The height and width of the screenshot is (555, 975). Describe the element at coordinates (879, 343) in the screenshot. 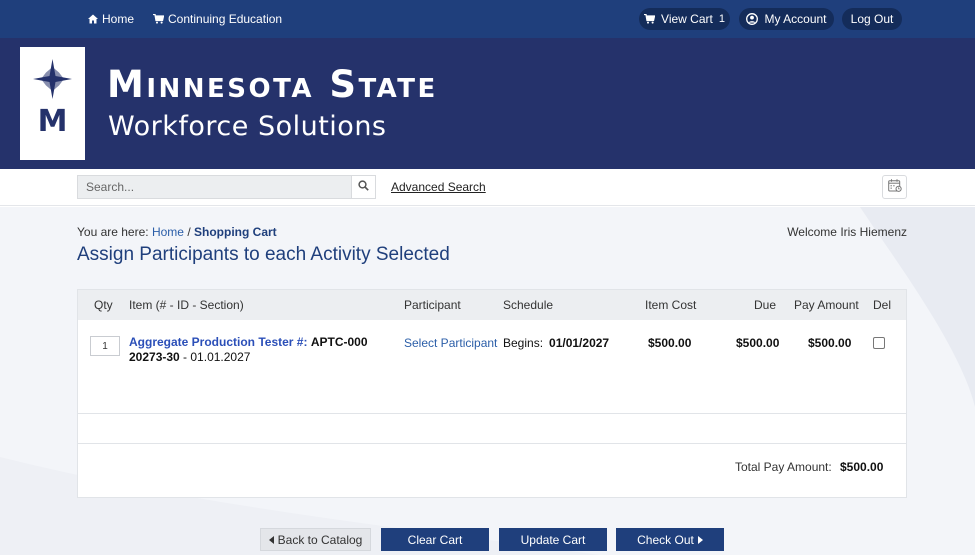

I see `delete-checkbox` at that location.